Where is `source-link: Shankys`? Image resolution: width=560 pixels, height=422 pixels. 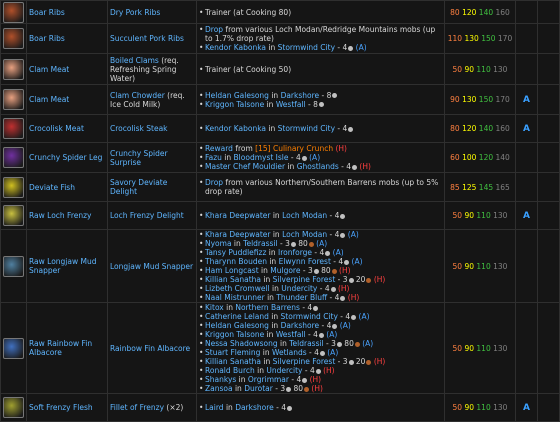 source-link: Shankys is located at coordinates (220, 379).